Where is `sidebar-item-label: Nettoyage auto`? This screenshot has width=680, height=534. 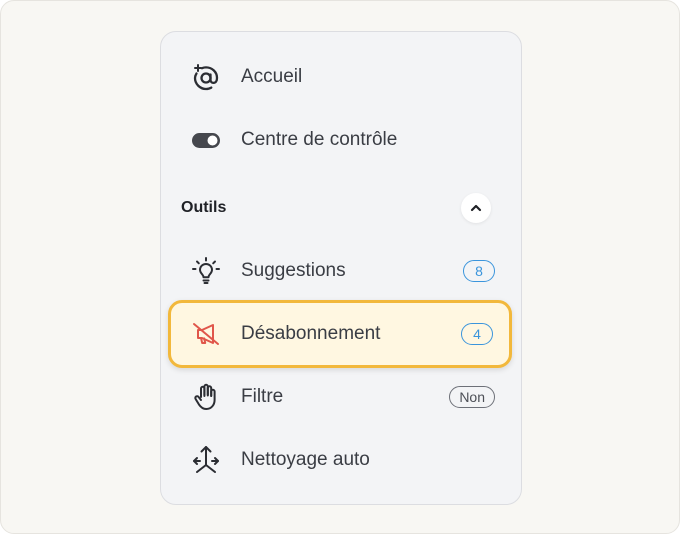
sidebar-item-label: Nettoyage auto is located at coordinates (305, 459).